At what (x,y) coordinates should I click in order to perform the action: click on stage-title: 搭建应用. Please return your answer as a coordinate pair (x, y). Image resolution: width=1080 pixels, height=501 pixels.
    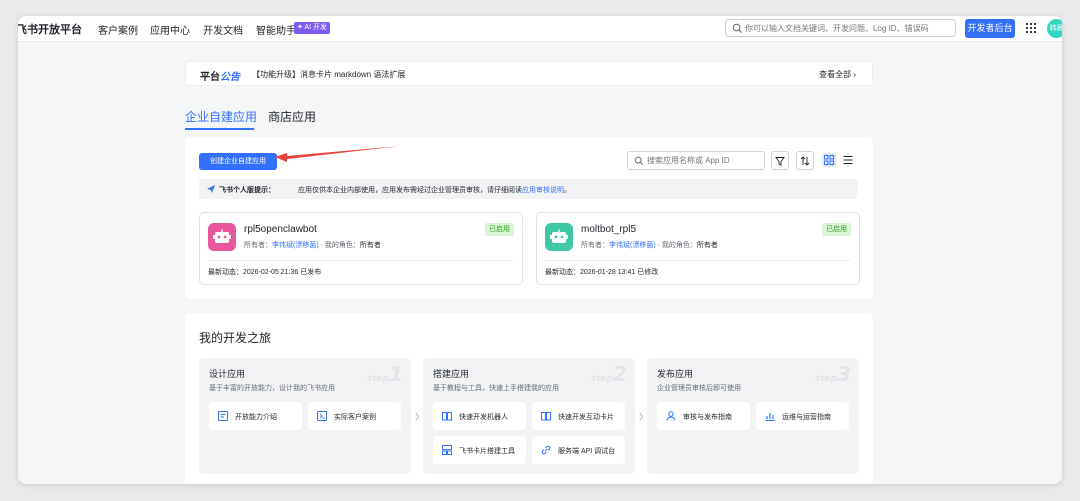
    Looking at the image, I should click on (451, 374).